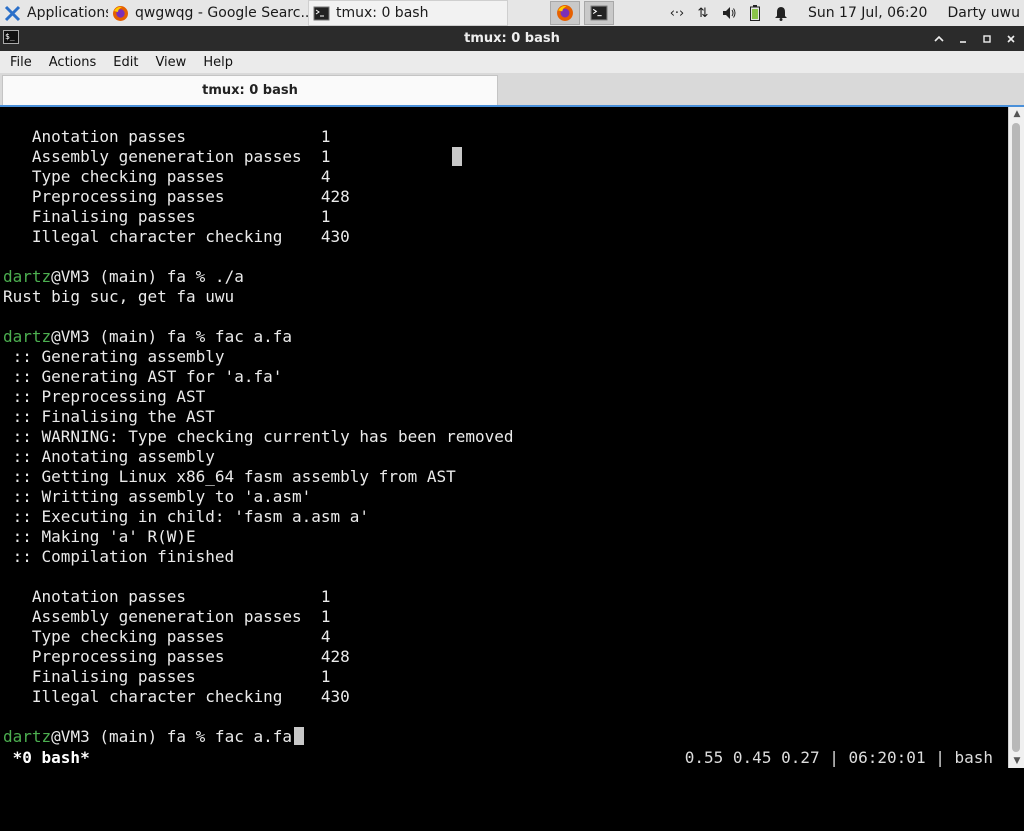  I want to click on taskbar-item-label: tmux: 0 bash, so click(382, 13).